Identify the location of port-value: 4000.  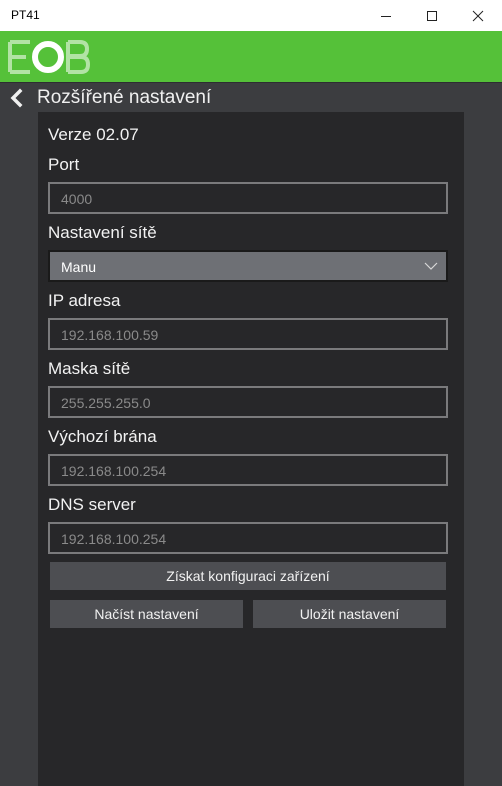
(77, 199).